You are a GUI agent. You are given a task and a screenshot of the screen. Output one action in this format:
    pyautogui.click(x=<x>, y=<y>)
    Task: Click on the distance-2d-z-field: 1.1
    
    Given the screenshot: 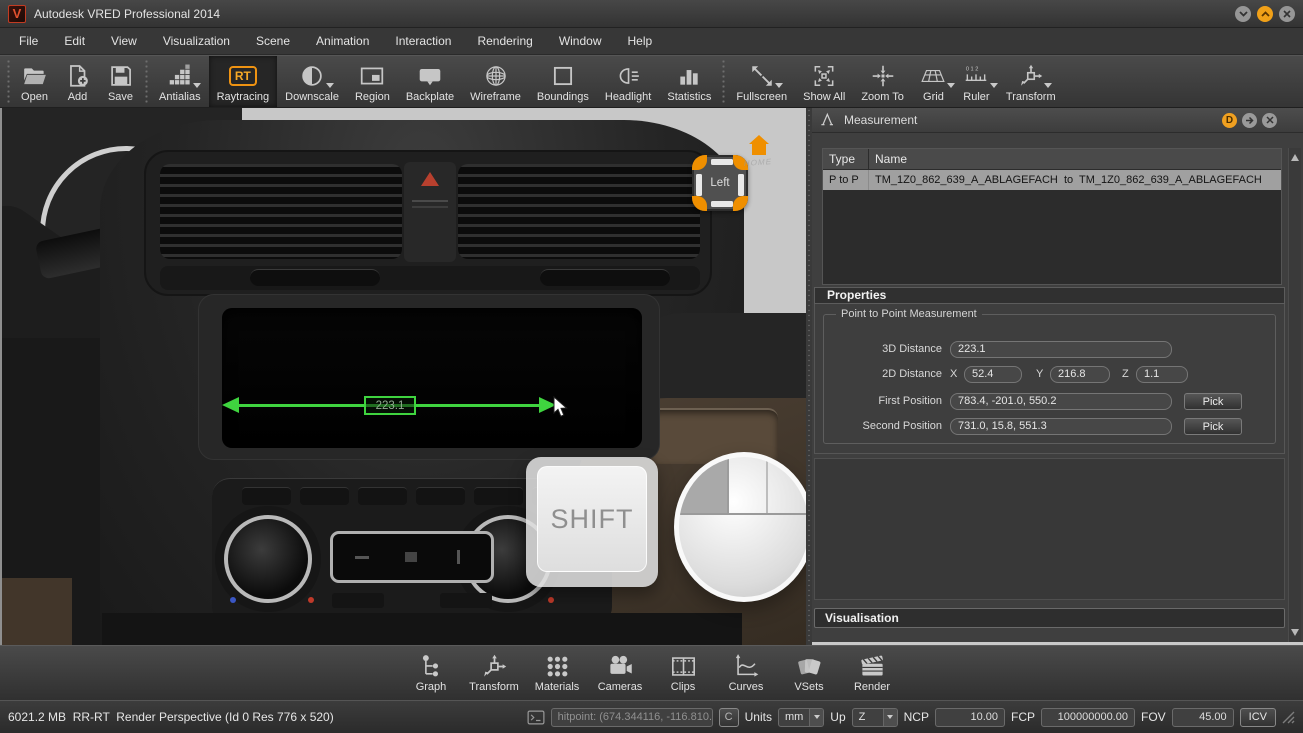 What is the action you would take?
    pyautogui.click(x=1162, y=374)
    